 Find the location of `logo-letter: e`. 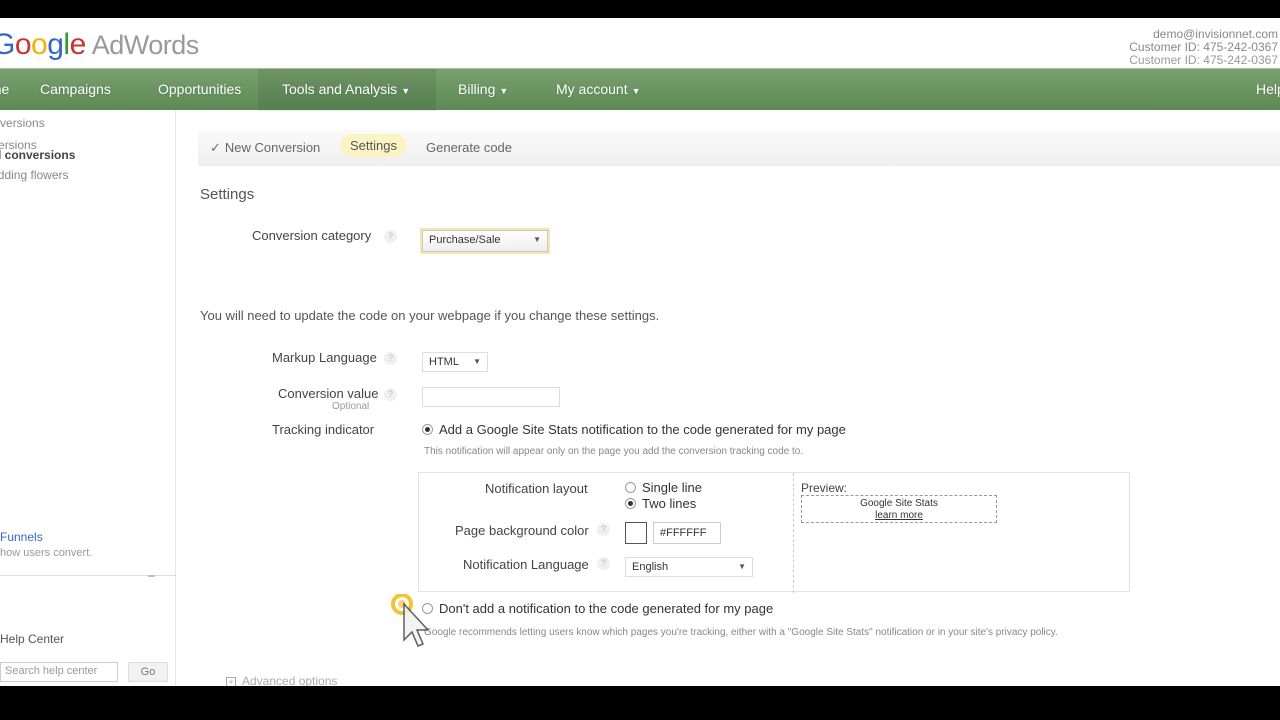

logo-letter: e is located at coordinates (78, 44).